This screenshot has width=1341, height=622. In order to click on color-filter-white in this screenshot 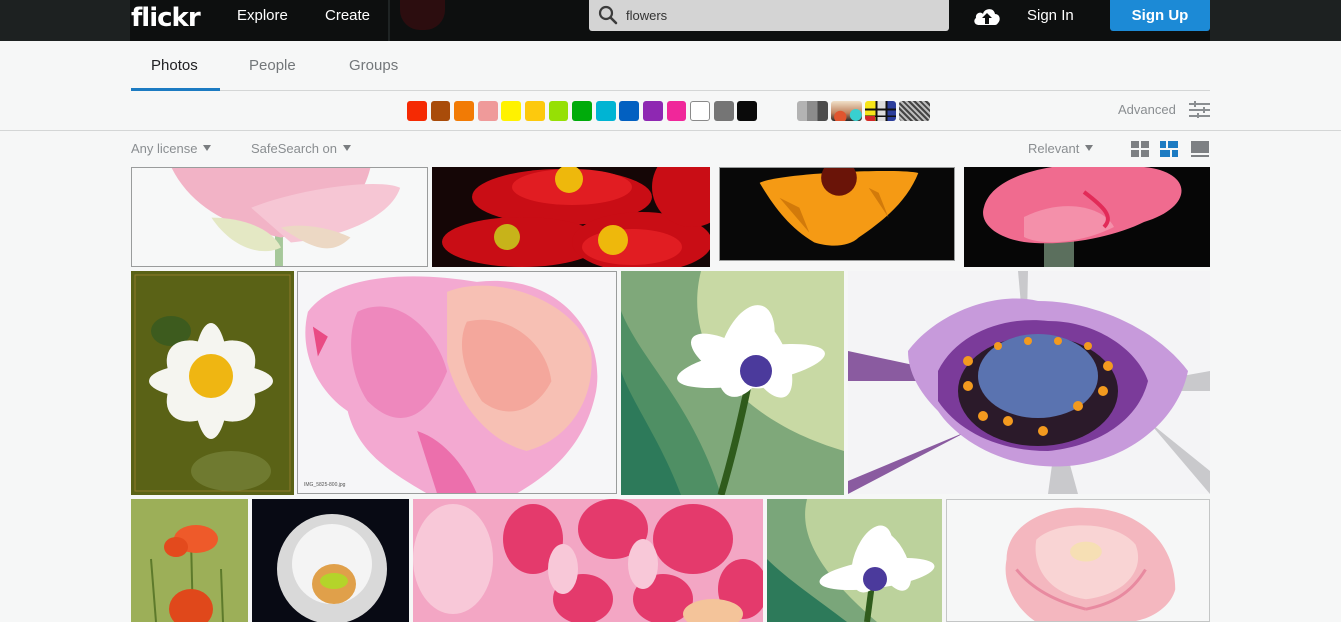, I will do `click(700, 111)`.